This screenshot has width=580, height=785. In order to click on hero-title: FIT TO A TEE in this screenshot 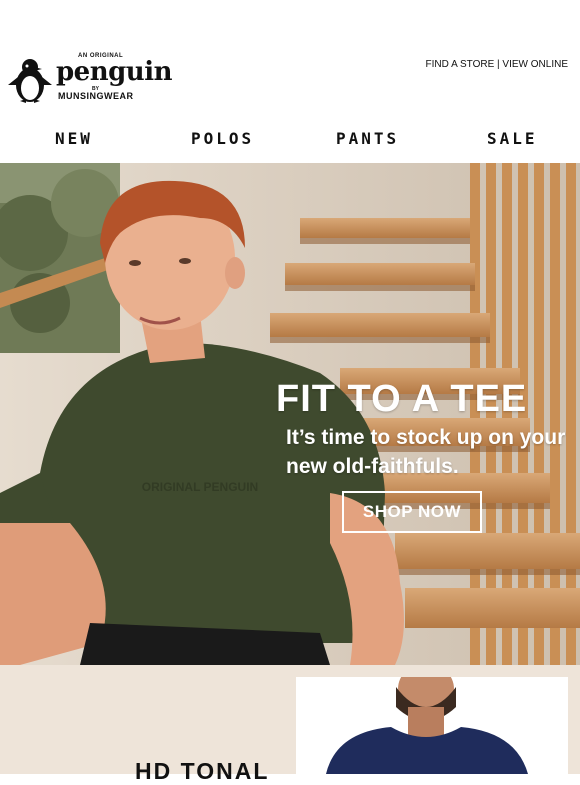, I will do `click(402, 399)`.